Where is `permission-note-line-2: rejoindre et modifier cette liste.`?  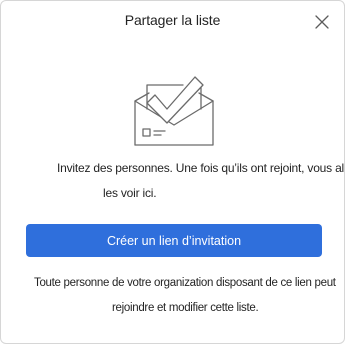
permission-note-line-2: rejoindre et modifier cette liste. is located at coordinates (185, 308).